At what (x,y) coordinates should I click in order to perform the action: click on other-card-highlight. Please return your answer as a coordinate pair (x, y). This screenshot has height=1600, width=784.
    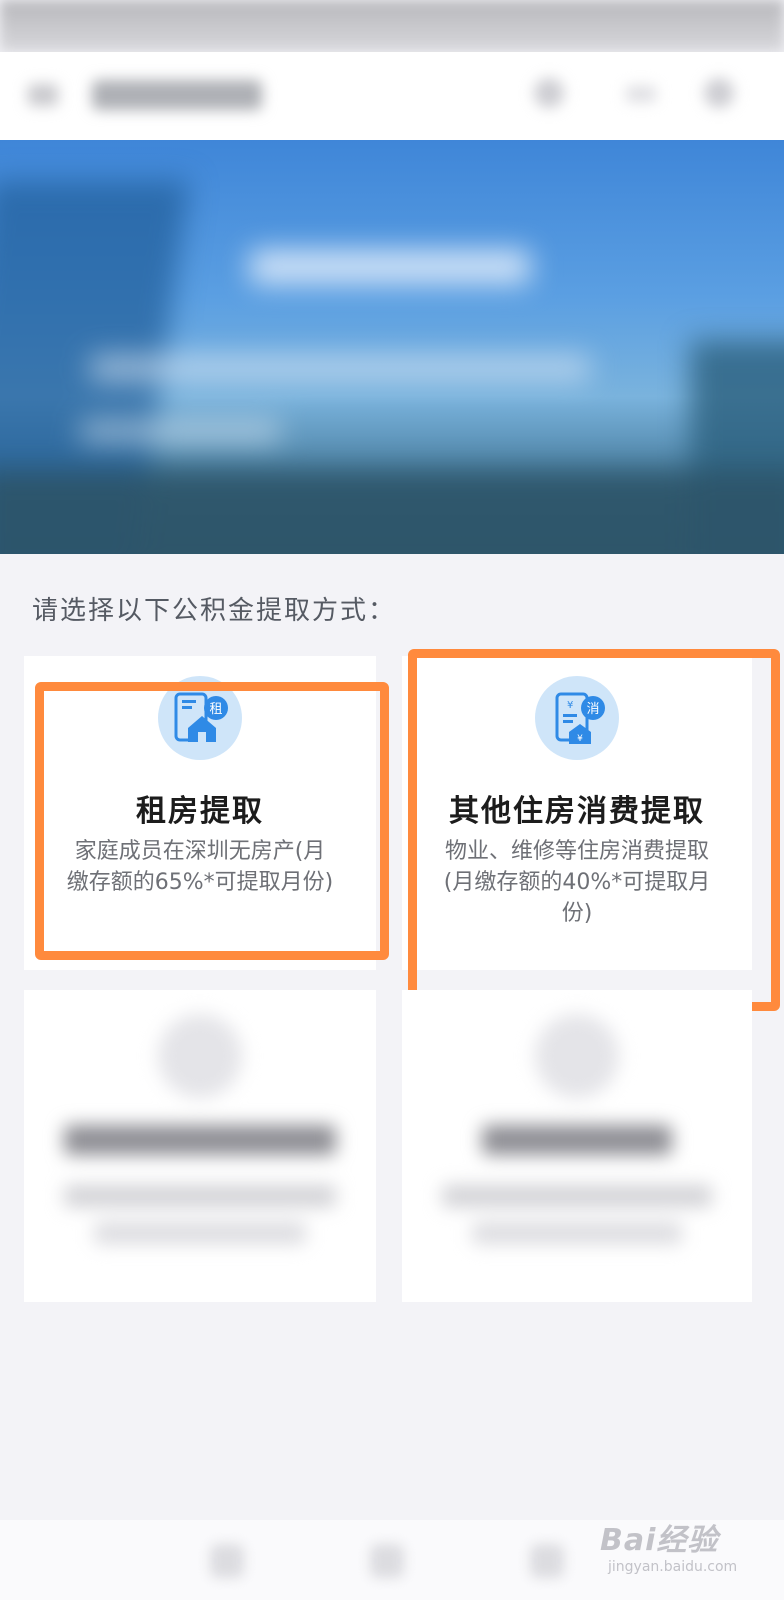
    Looking at the image, I should click on (594, 830).